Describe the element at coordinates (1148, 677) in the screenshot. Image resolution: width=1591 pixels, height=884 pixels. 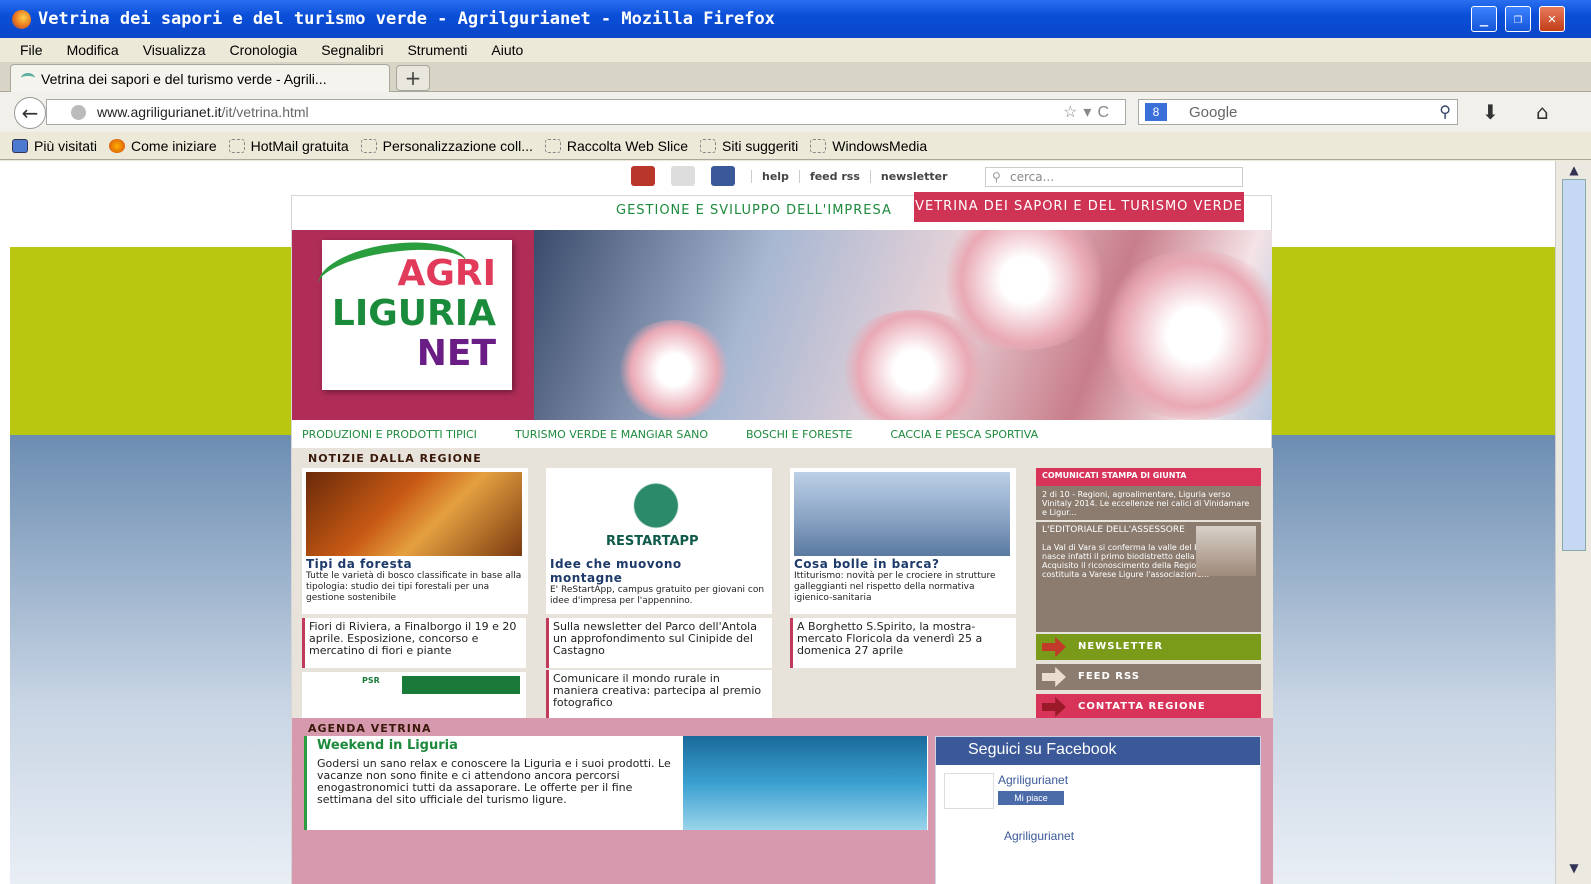
I see `feed-rss-button: FEED RSS` at that location.